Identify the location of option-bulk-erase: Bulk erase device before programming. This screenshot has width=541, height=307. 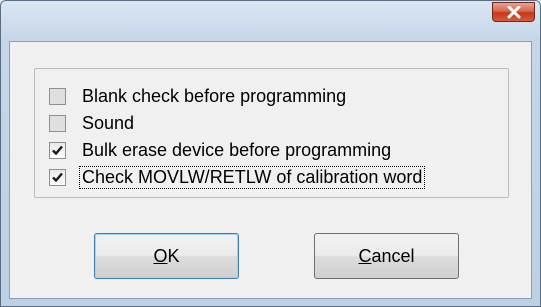
(221, 150).